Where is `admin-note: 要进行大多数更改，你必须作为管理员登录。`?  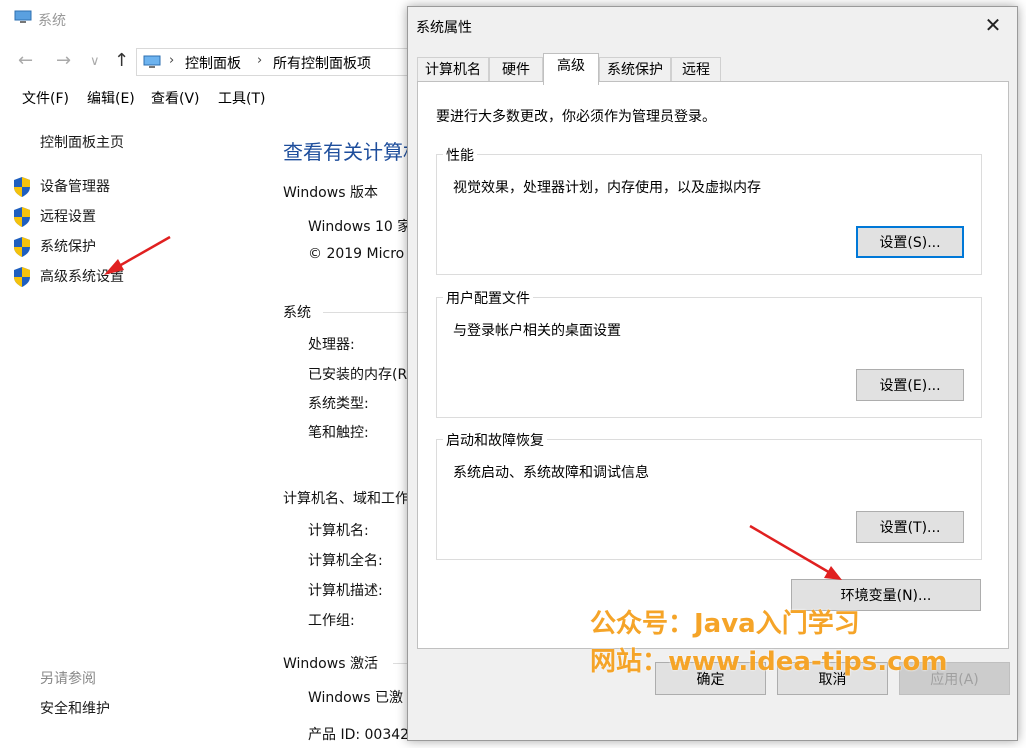 admin-note: 要进行大多数更改，你必须作为管理员登录。 is located at coordinates (576, 117).